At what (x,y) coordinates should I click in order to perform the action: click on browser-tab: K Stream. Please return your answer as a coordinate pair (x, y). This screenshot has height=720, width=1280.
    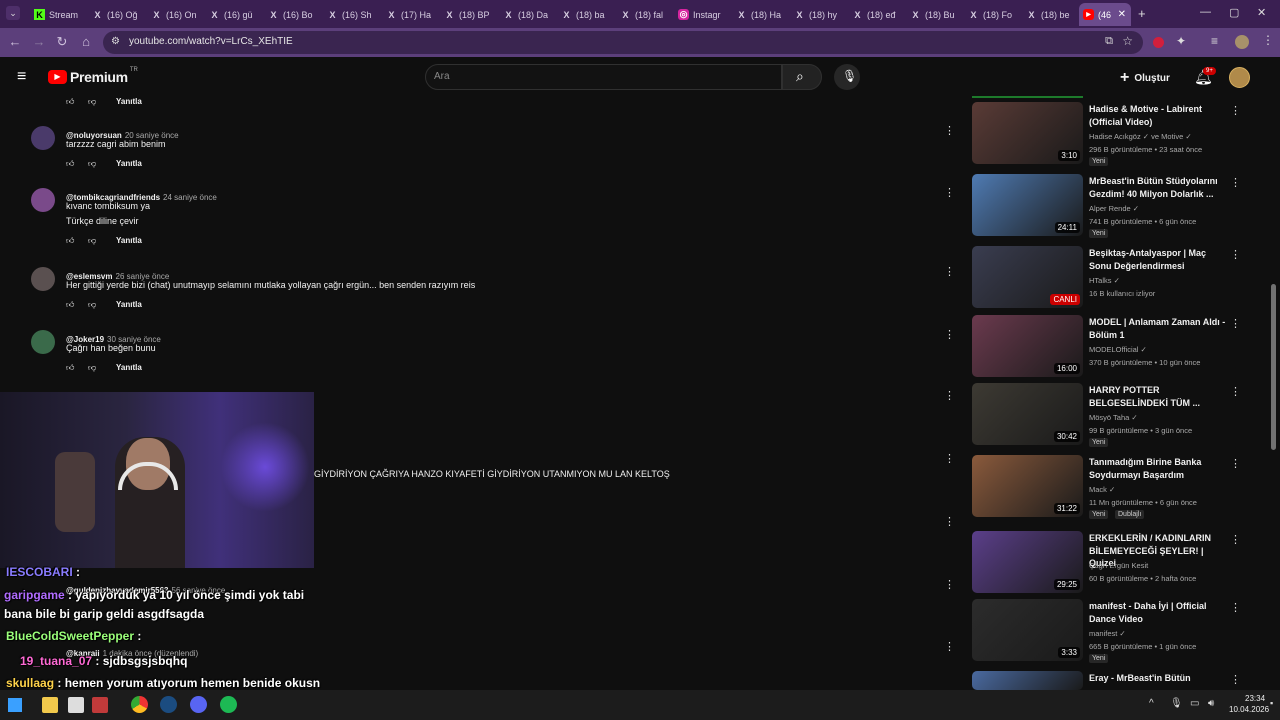
    Looking at the image, I should click on (58, 14).